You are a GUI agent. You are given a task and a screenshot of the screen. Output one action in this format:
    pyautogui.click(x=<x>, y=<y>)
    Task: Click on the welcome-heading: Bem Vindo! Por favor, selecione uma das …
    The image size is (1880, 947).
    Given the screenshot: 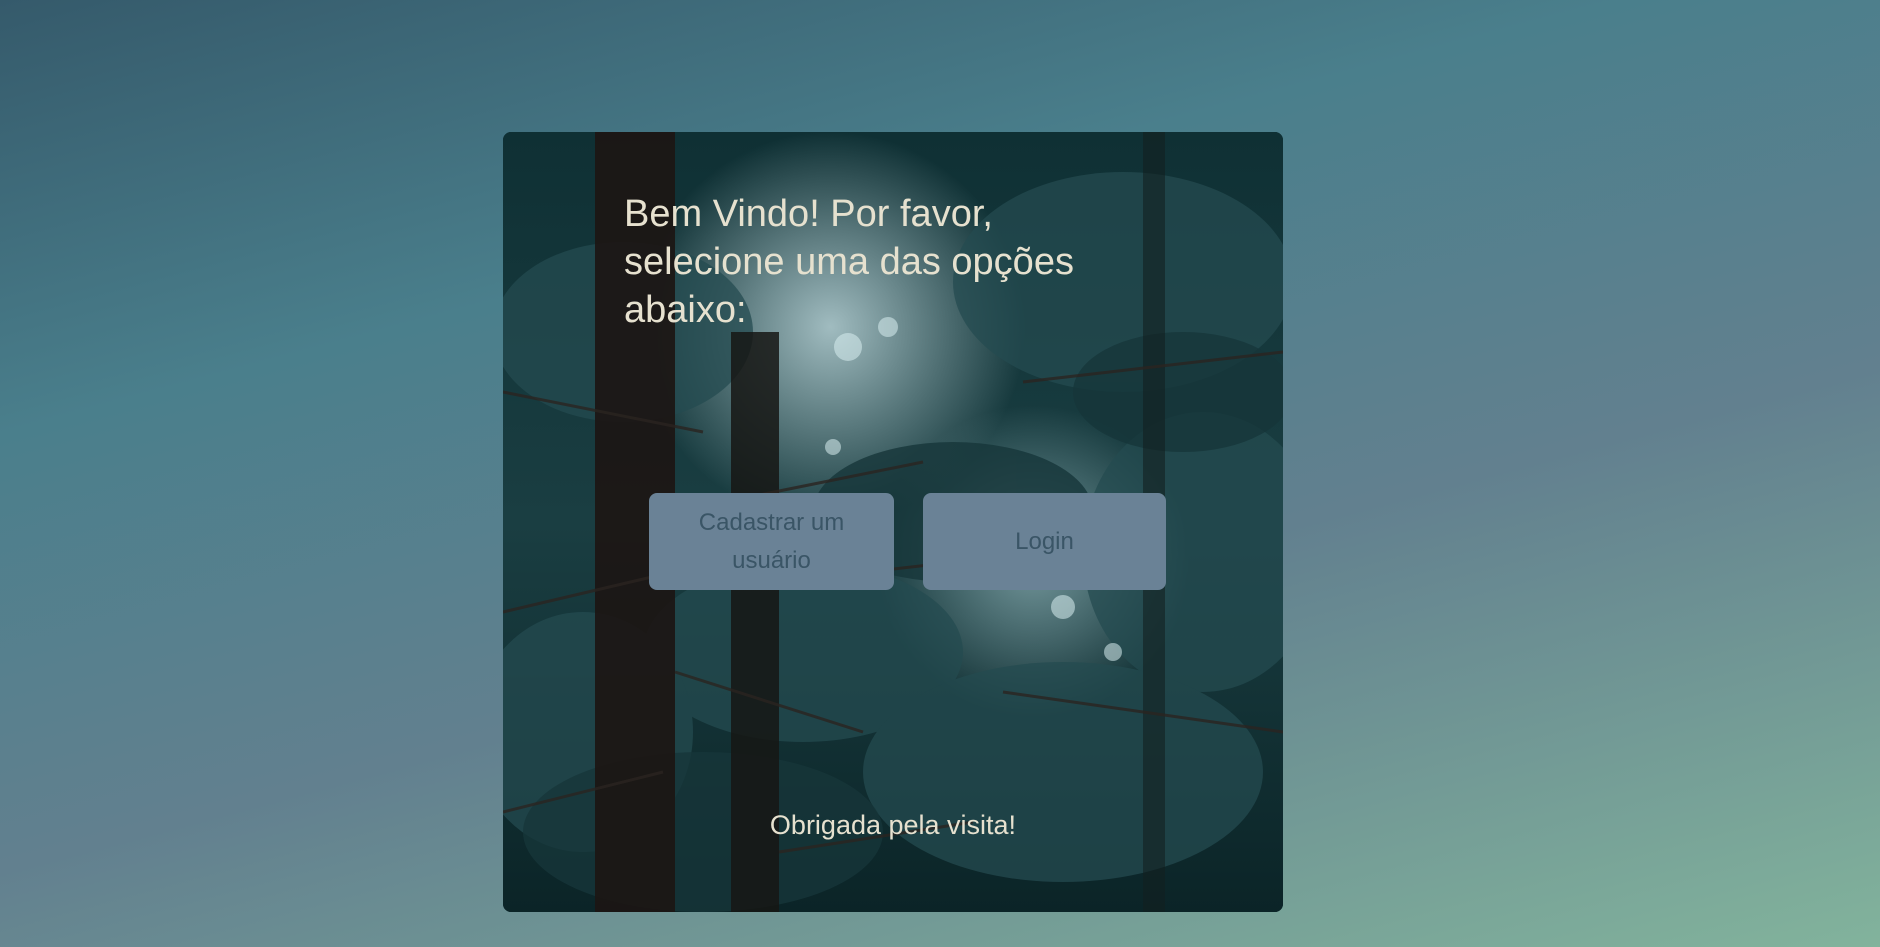 What is the action you would take?
    pyautogui.click(x=849, y=262)
    